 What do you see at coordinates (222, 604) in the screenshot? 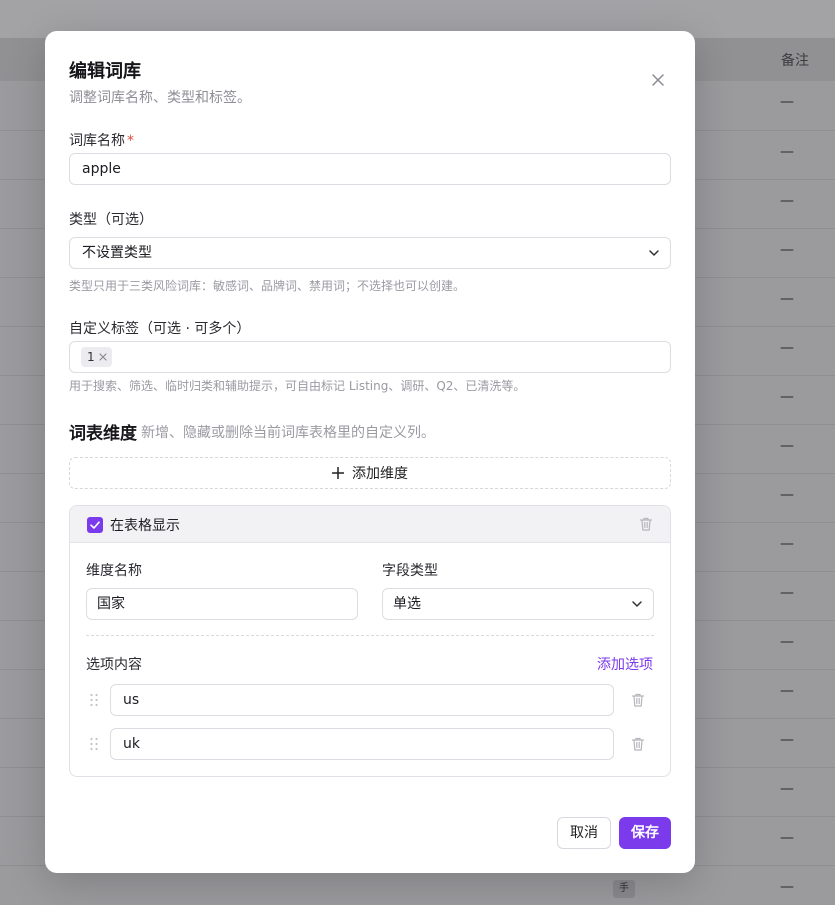
I see `dimension-name-input: 国家` at bounding box center [222, 604].